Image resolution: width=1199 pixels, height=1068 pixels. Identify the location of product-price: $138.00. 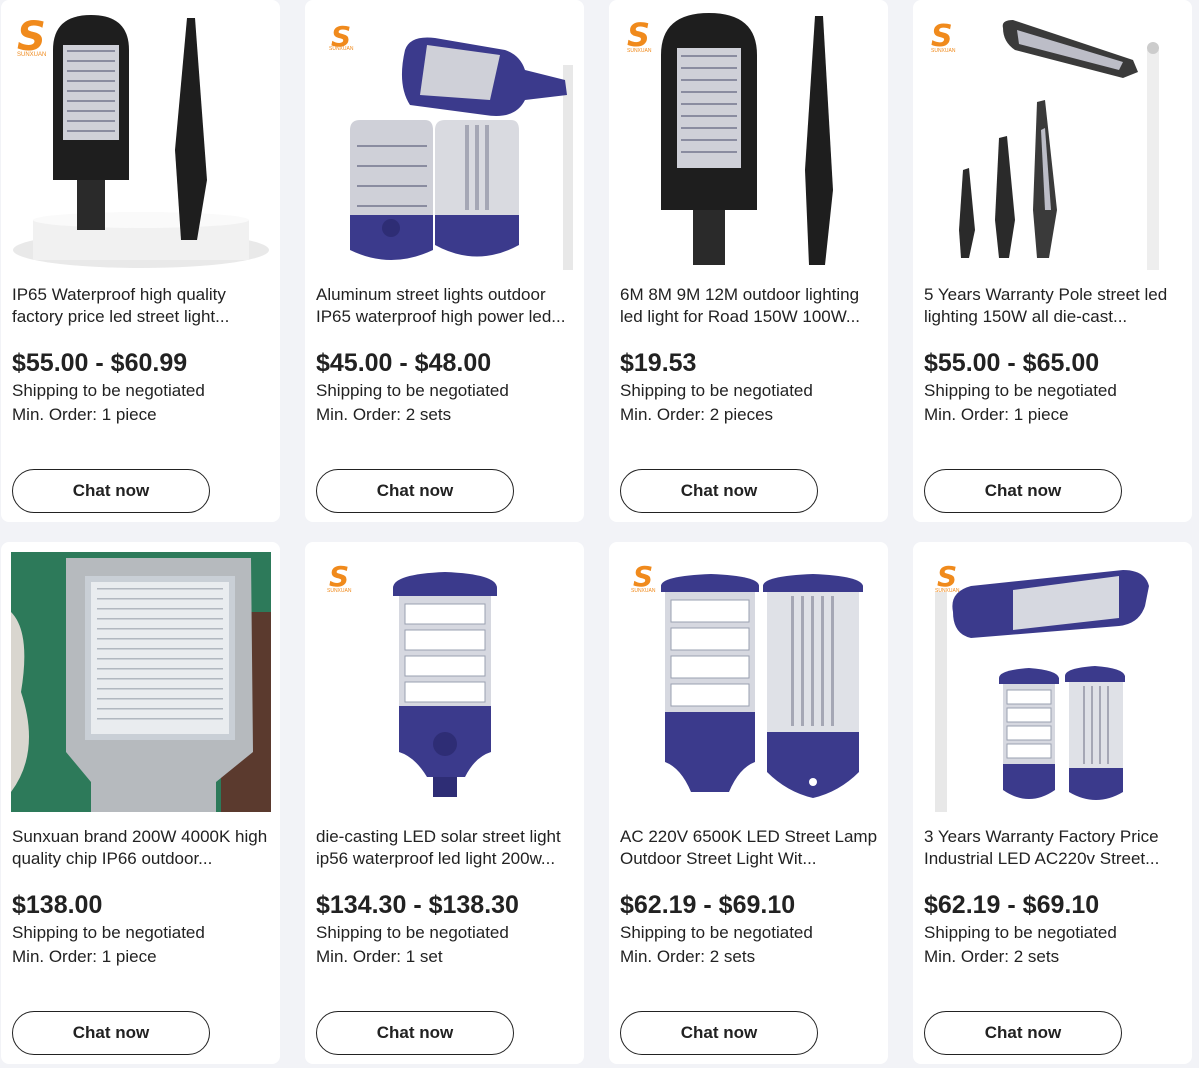
(57, 905).